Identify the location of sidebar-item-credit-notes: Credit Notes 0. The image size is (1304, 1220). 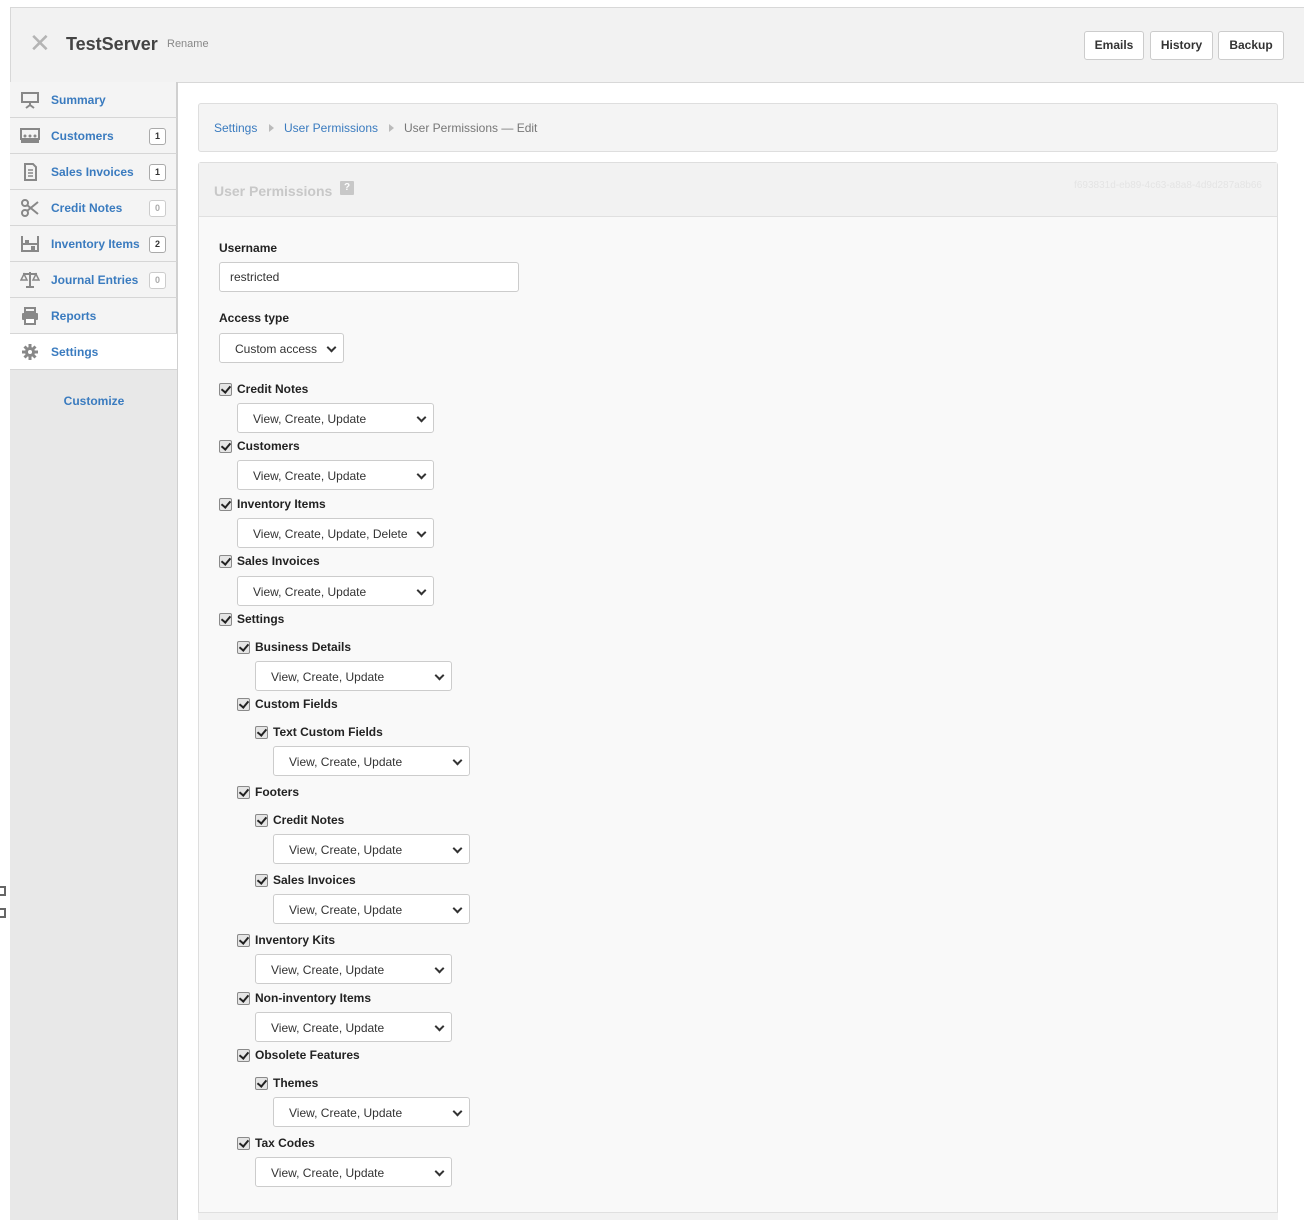
(93, 208).